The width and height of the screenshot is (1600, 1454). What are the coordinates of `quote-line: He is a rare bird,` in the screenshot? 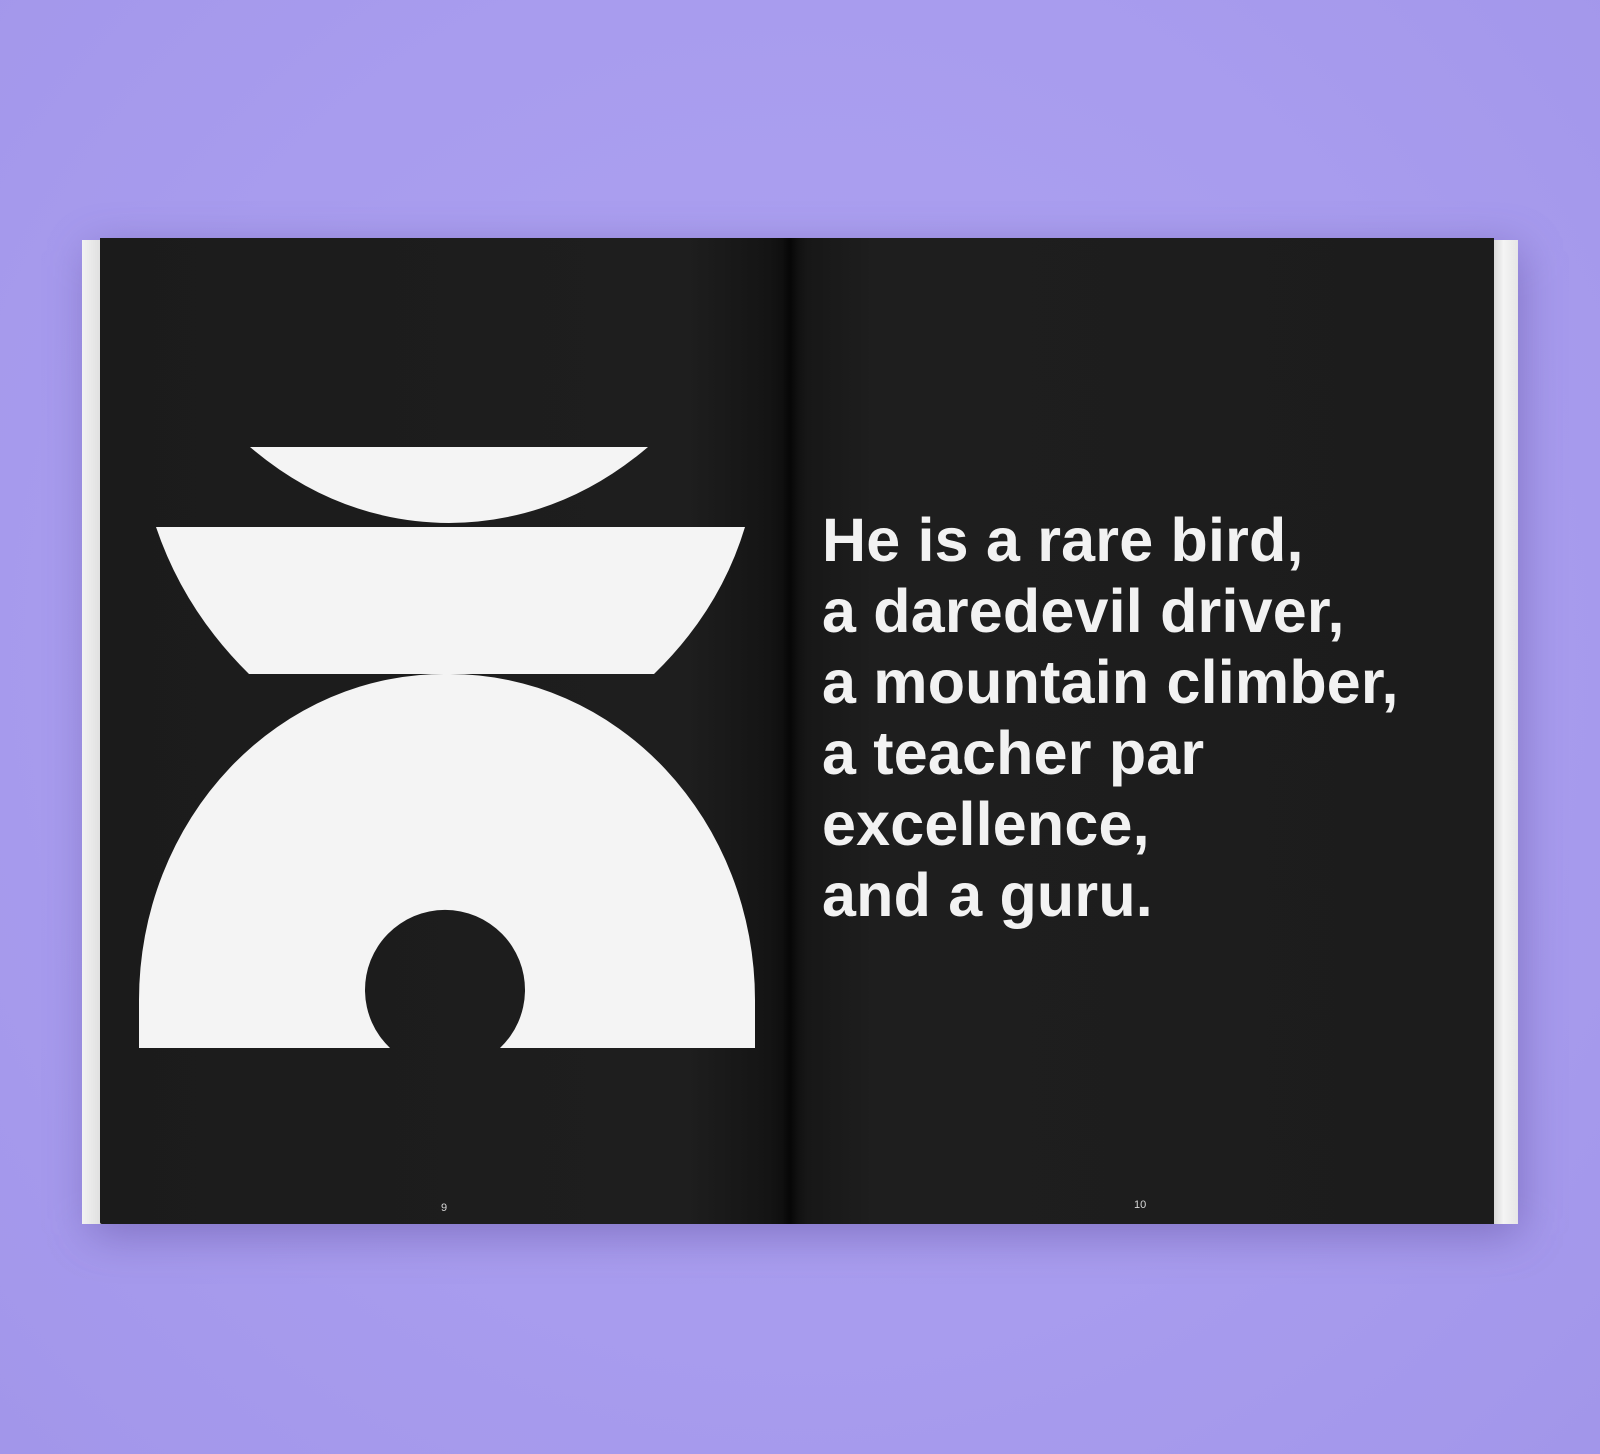 It's located at (1063, 540).